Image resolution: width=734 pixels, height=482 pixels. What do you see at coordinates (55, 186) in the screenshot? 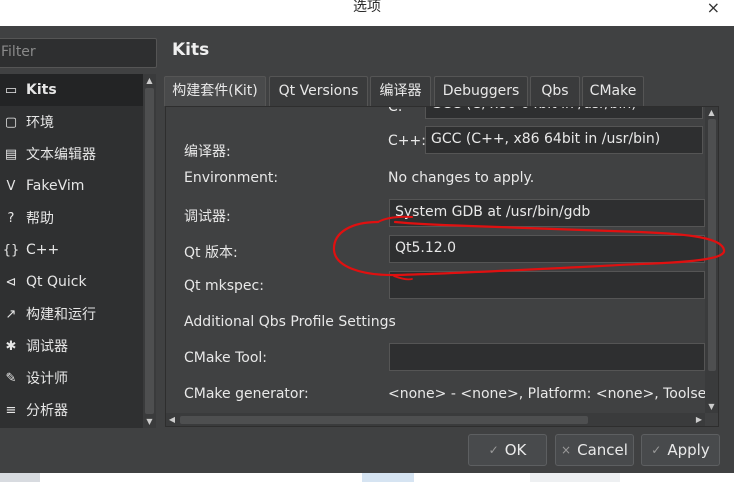
I see `sidebar-item-label: FakeVim` at bounding box center [55, 186].